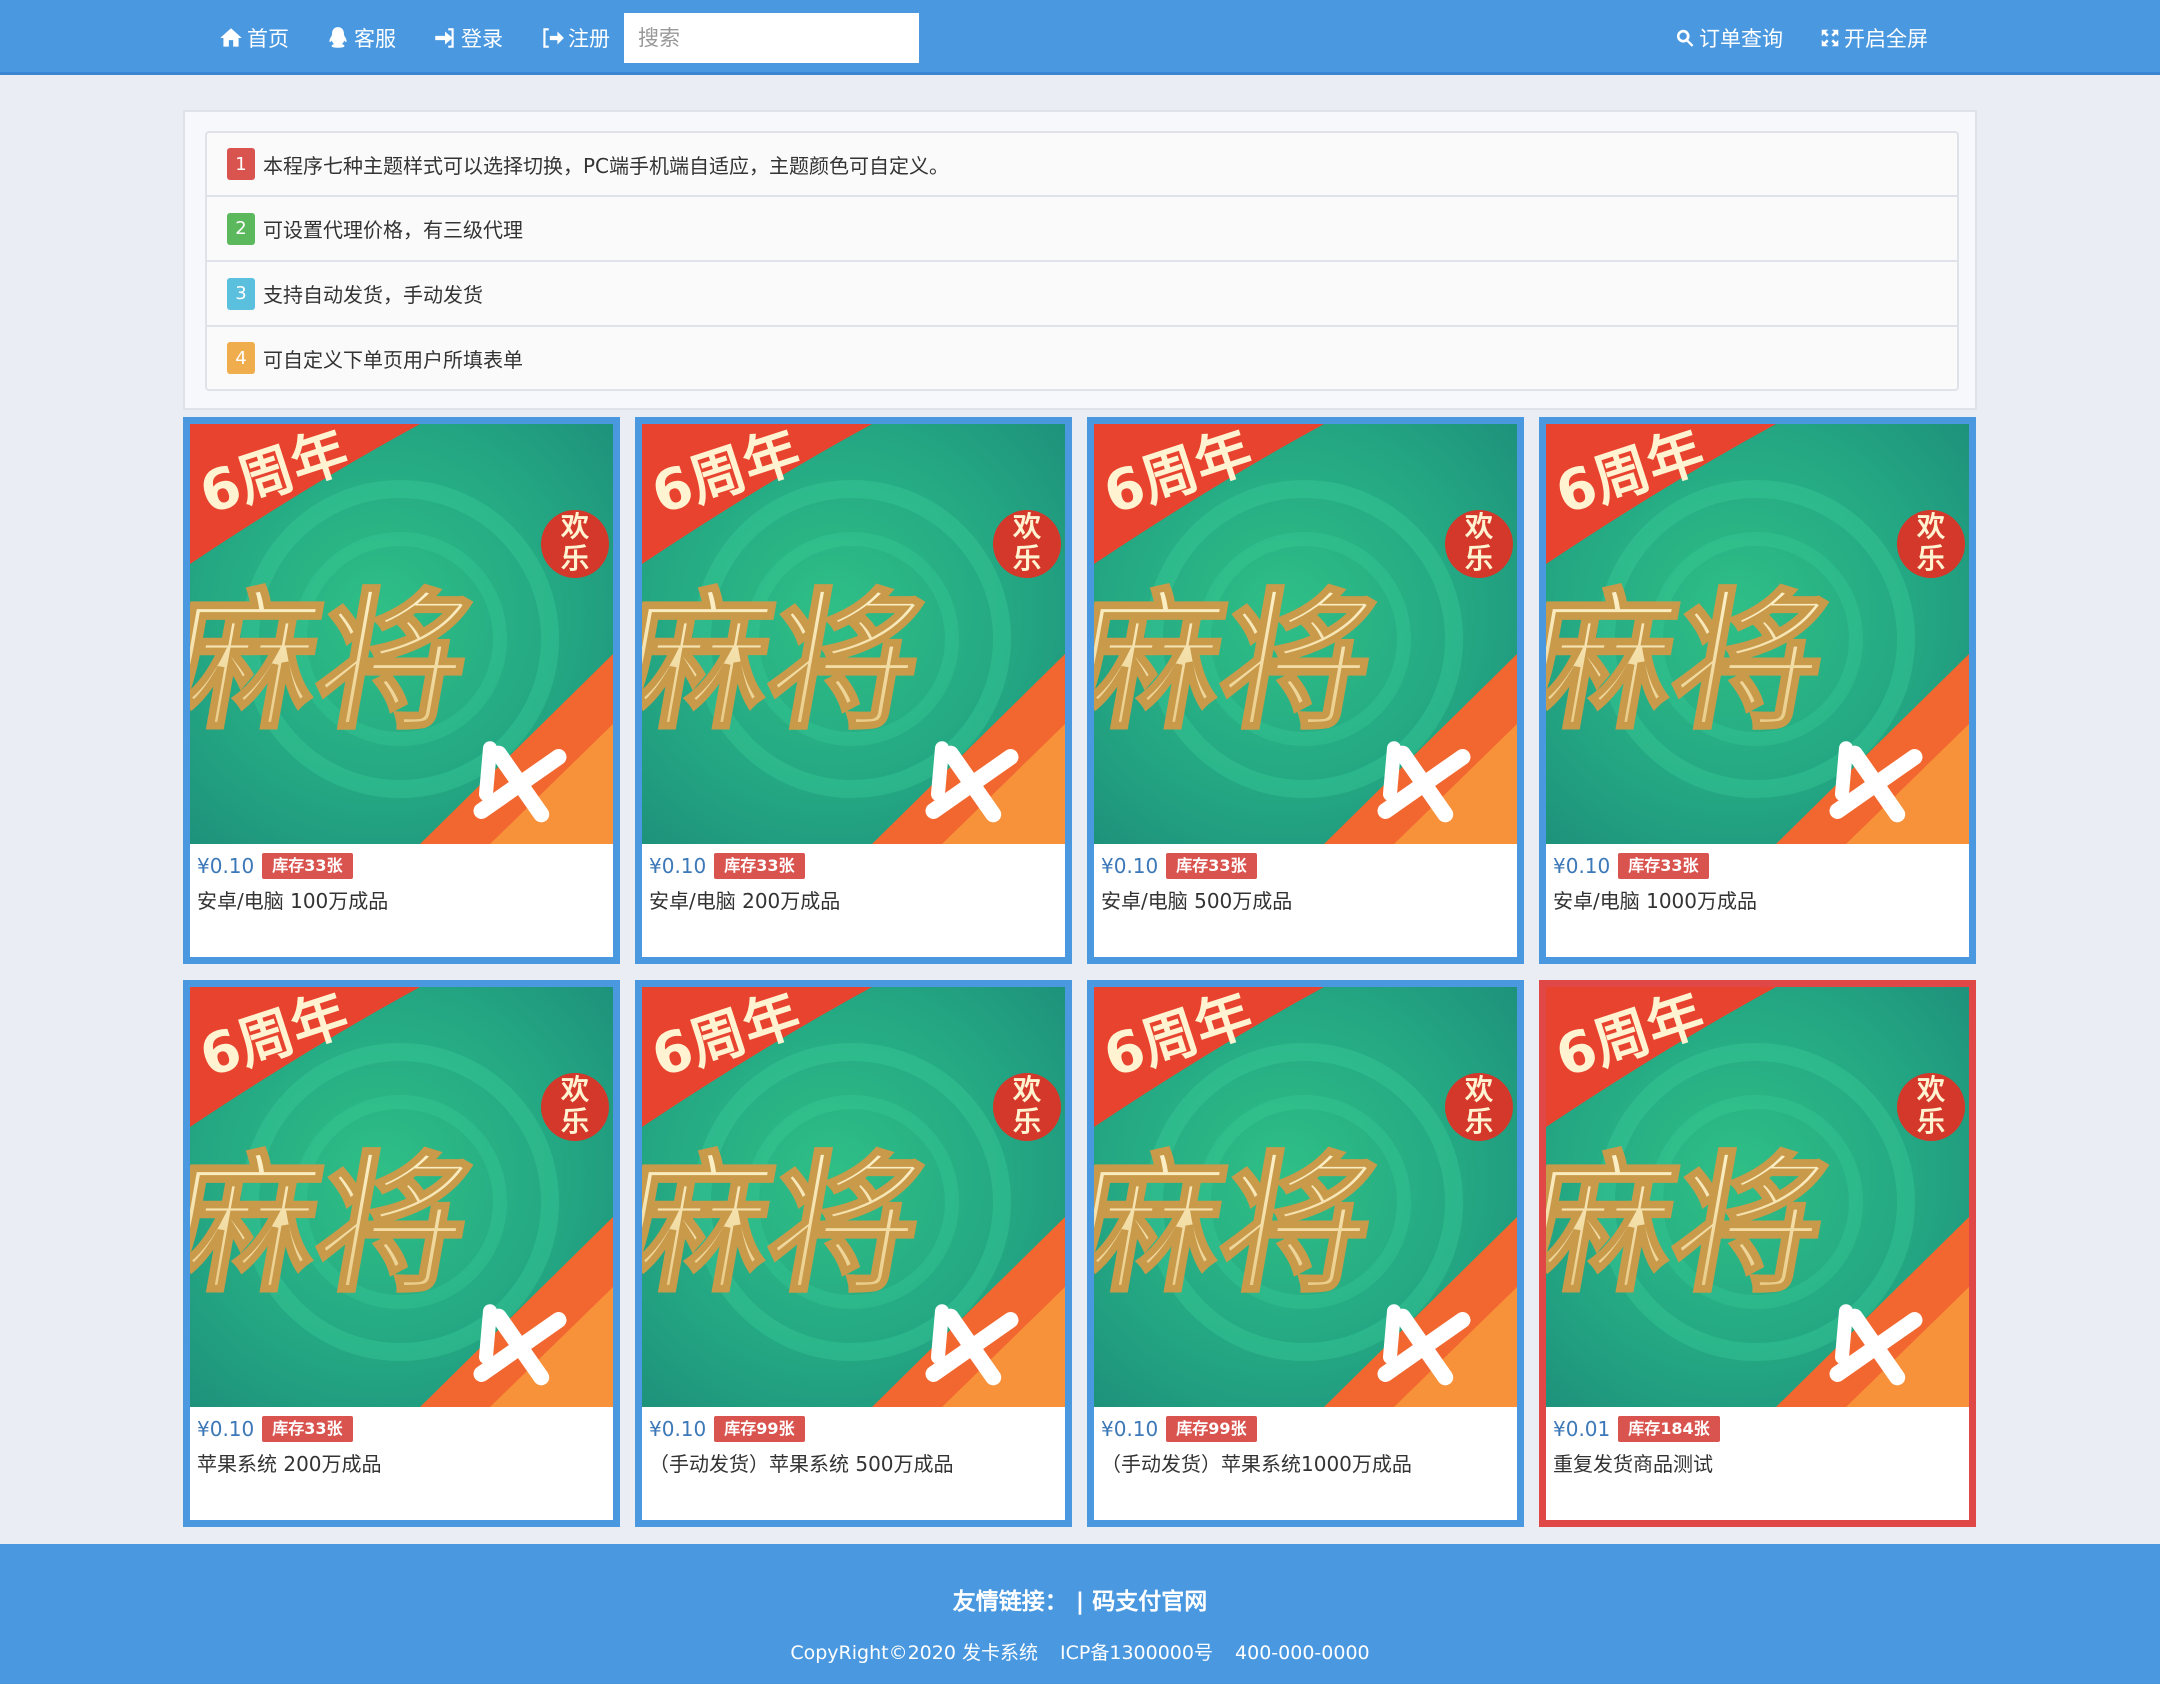  I want to click on product-card: 6周年 欢乐 麻将 ¥0.10 库存99张 （手动发货）苹果系统 500万成品, so click(853, 1253).